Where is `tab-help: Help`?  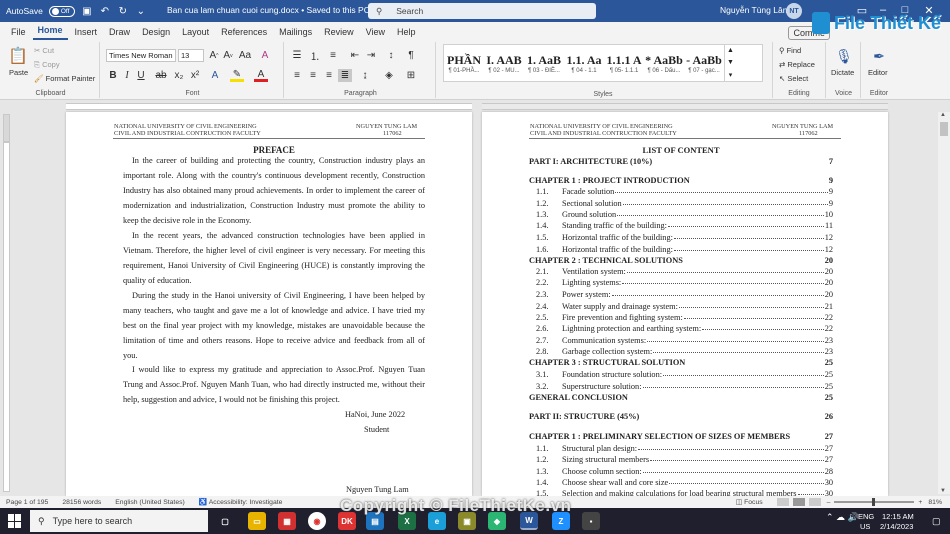
tab-help: Help is located at coordinates (406, 33).